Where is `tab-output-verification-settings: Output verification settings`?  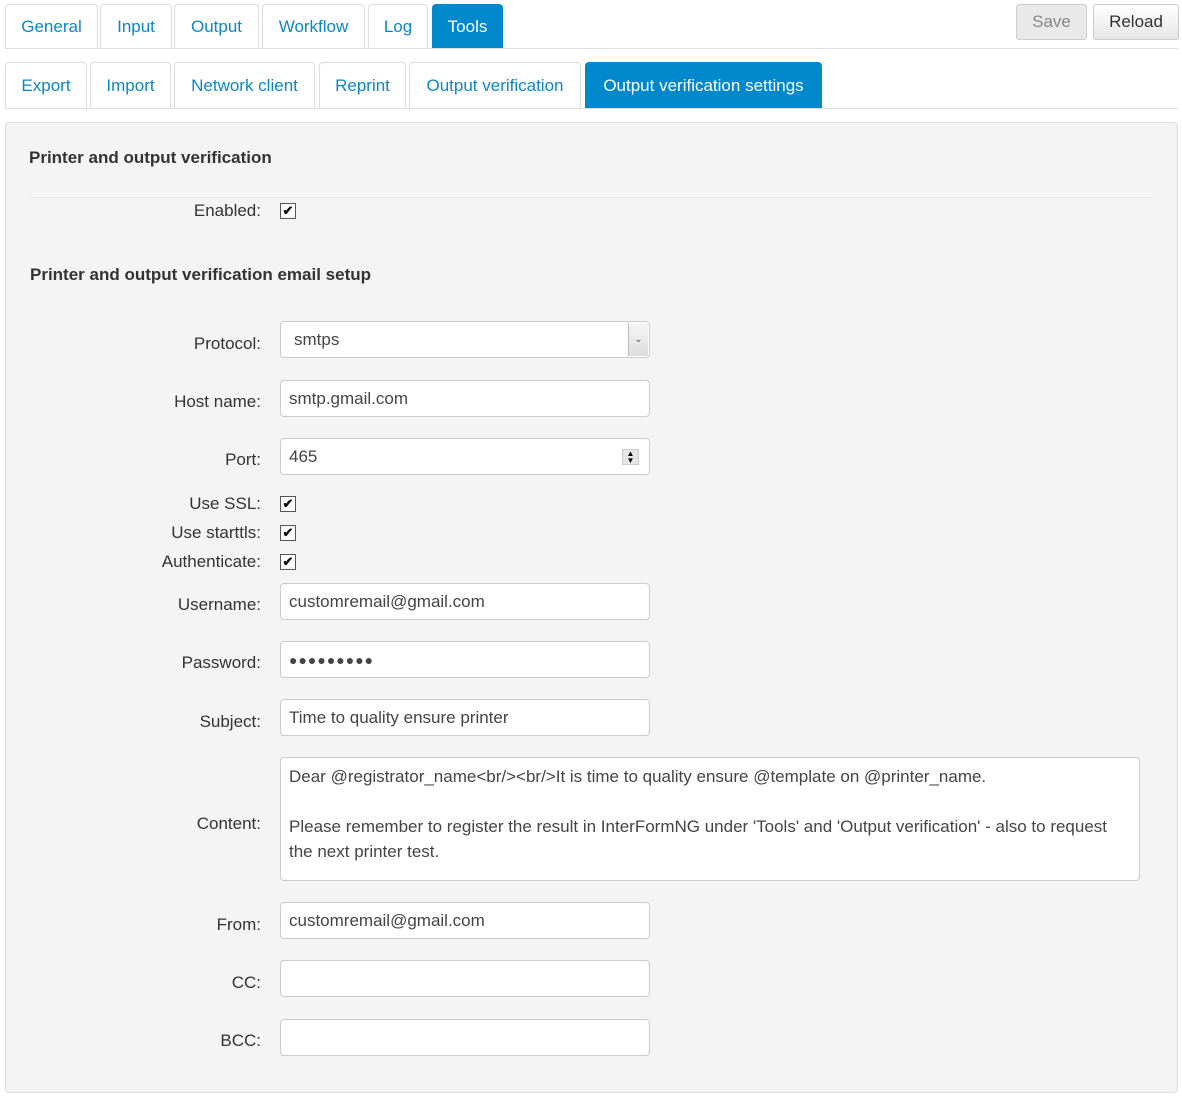
tab-output-verification-settings: Output verification settings is located at coordinates (703, 85).